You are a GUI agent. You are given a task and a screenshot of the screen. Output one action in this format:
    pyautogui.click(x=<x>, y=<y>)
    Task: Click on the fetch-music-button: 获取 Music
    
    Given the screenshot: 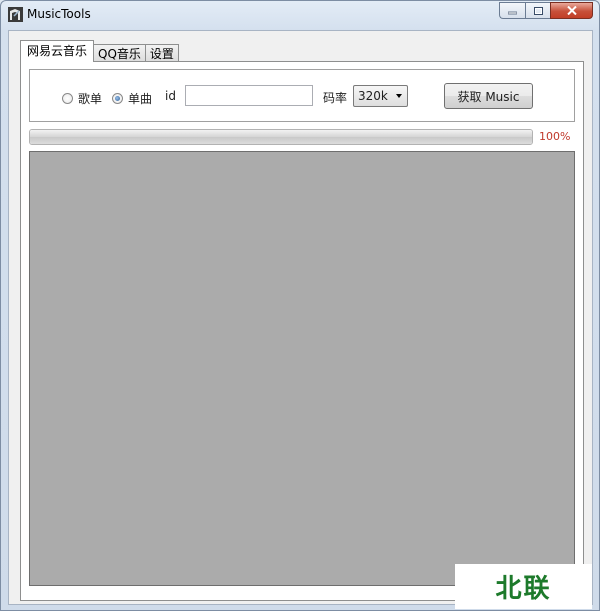 What is the action you would take?
    pyautogui.click(x=488, y=96)
    